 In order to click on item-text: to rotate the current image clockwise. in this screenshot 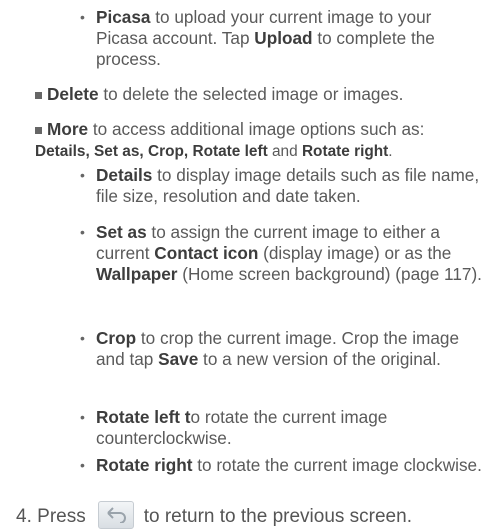, I will do `click(337, 465)`.